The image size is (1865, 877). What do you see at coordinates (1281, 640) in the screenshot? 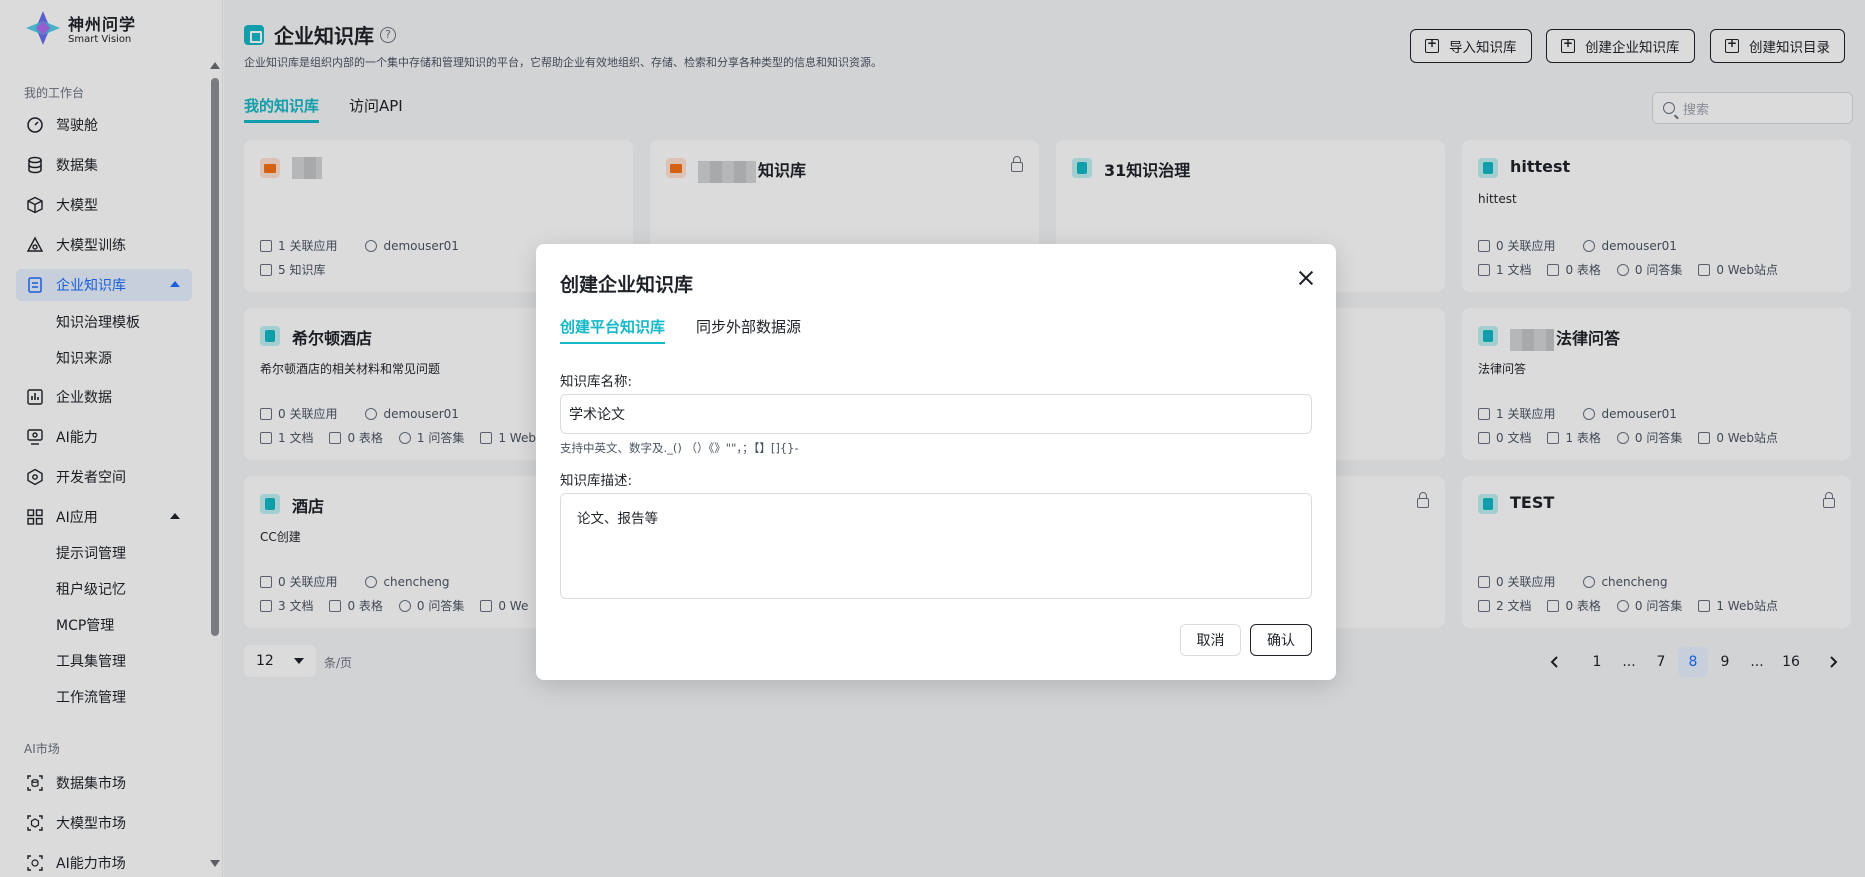
I see `confirm-button: 确认` at bounding box center [1281, 640].